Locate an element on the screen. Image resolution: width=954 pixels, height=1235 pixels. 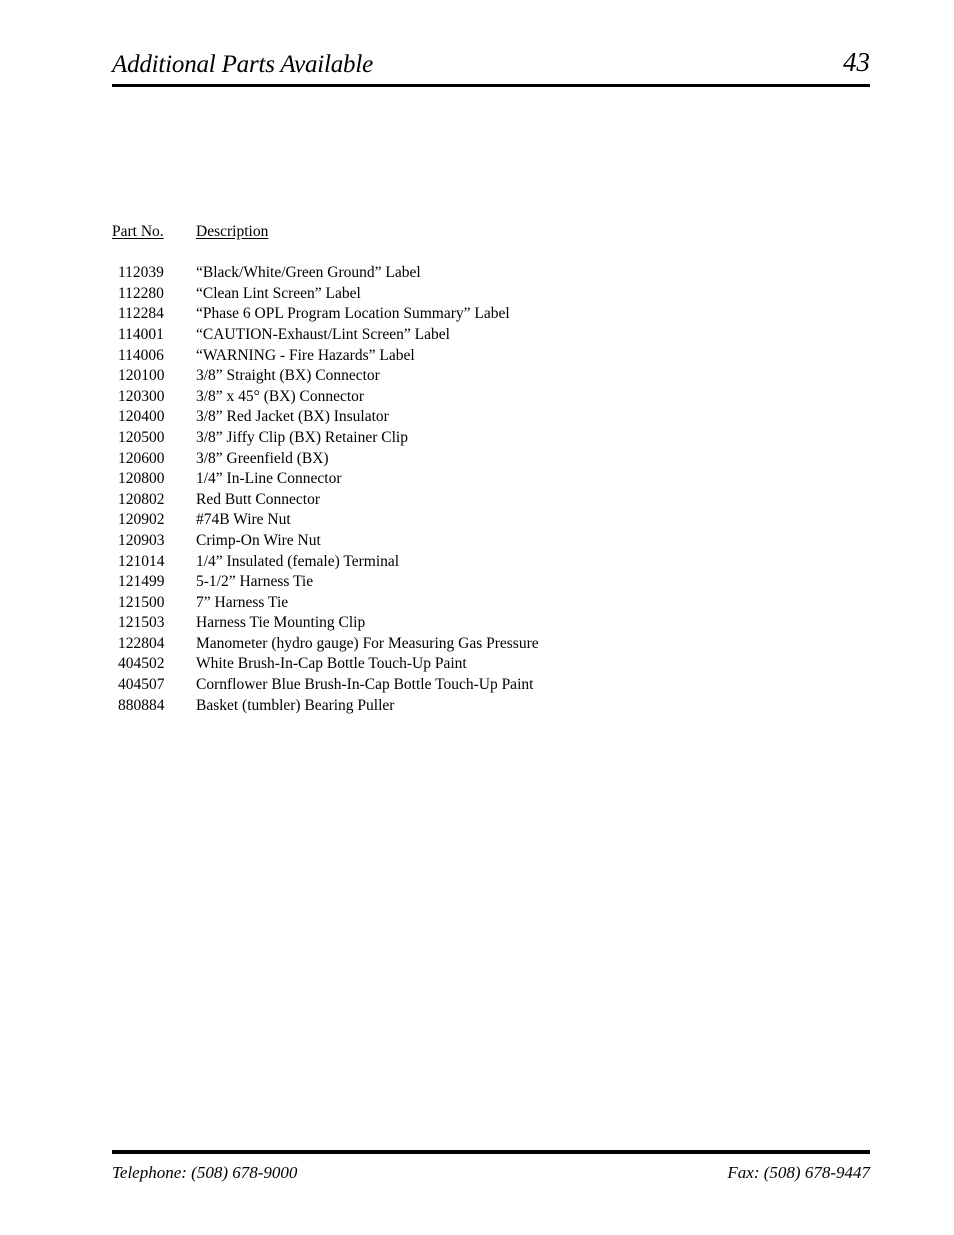
part-number-cell: 120300 is located at coordinates (141, 396).